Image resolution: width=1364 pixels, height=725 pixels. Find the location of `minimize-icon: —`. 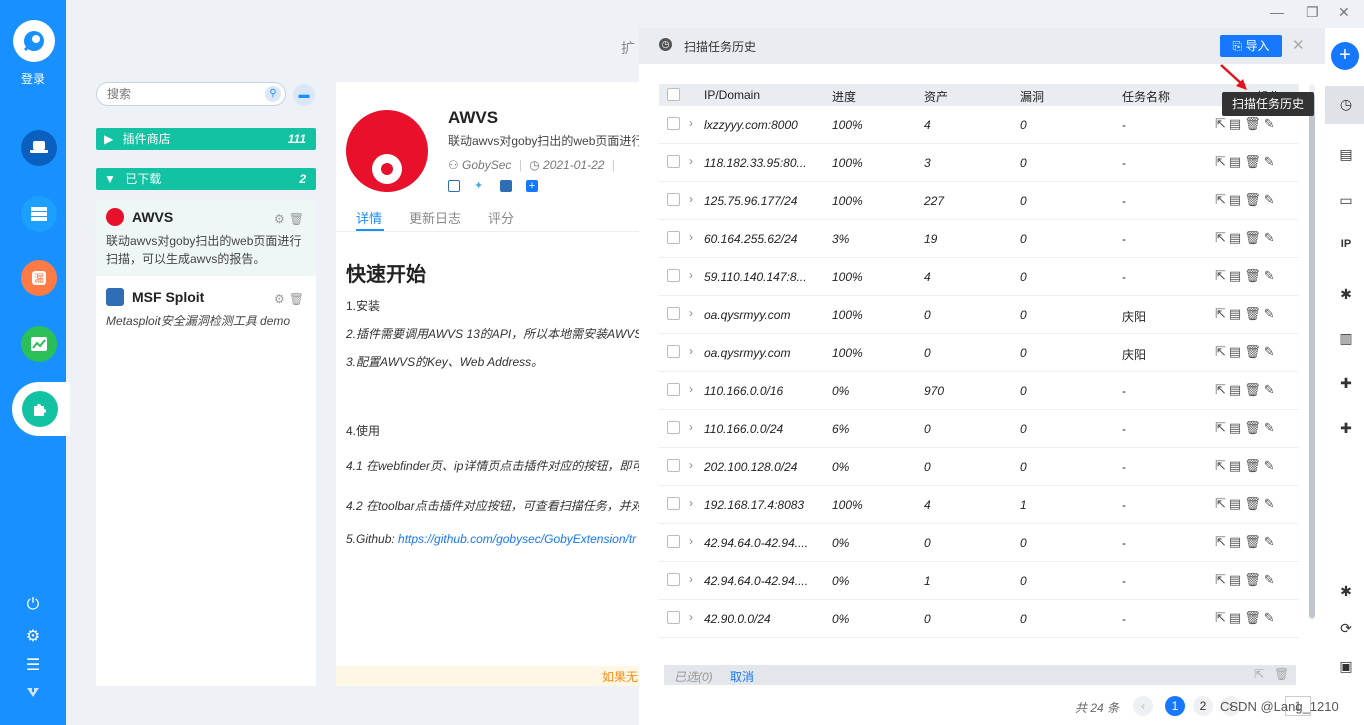

minimize-icon: — is located at coordinates (1277, 12).